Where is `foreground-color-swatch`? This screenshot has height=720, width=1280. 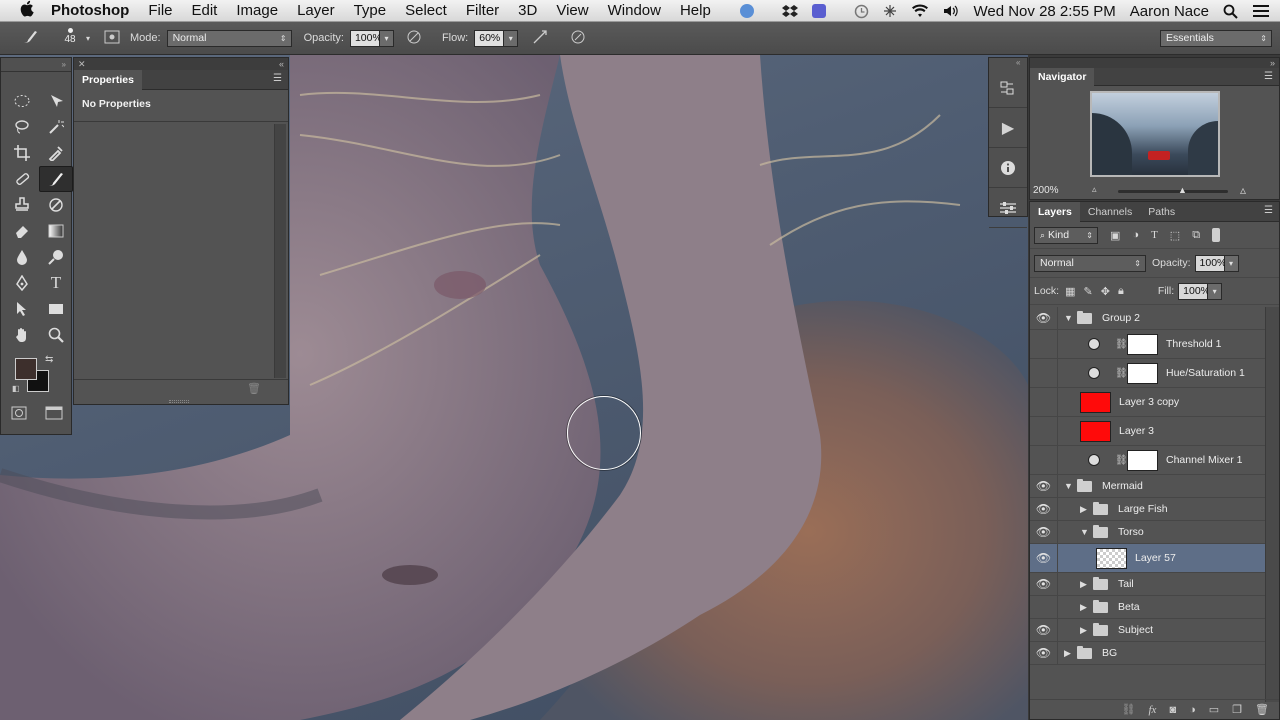
foreground-color-swatch is located at coordinates (26, 369).